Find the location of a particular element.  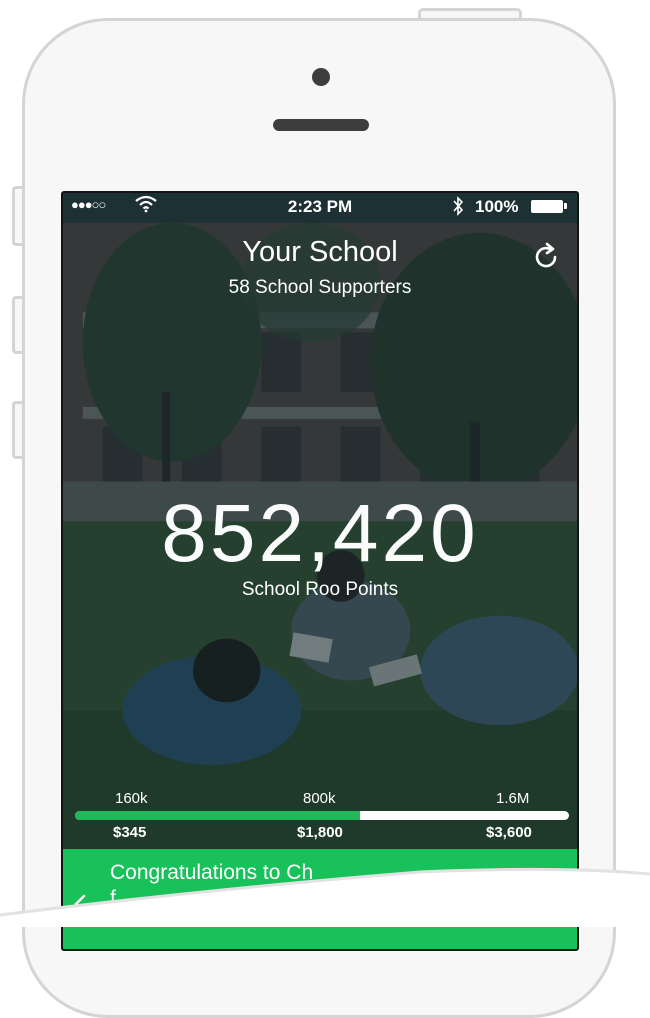

phone-speaker is located at coordinates (321, 125).